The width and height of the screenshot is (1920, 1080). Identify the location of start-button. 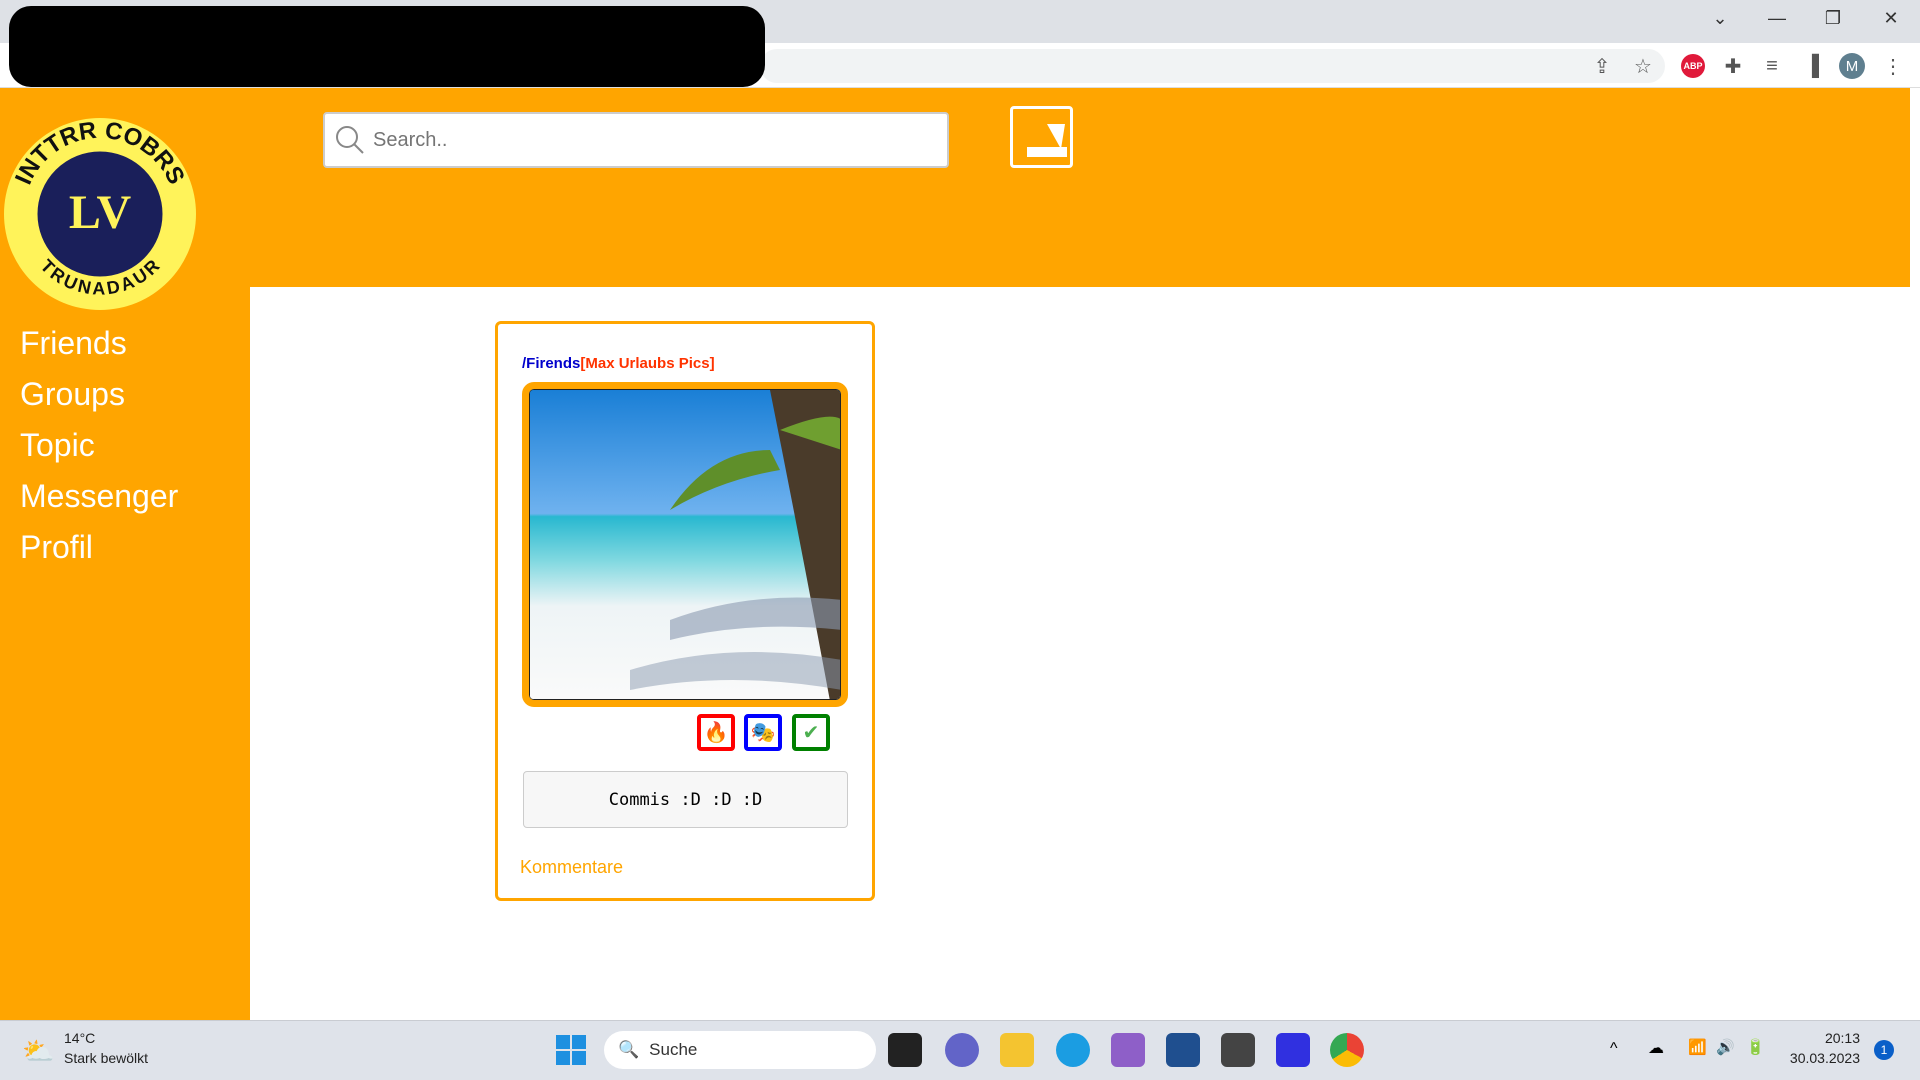
(571, 1050).